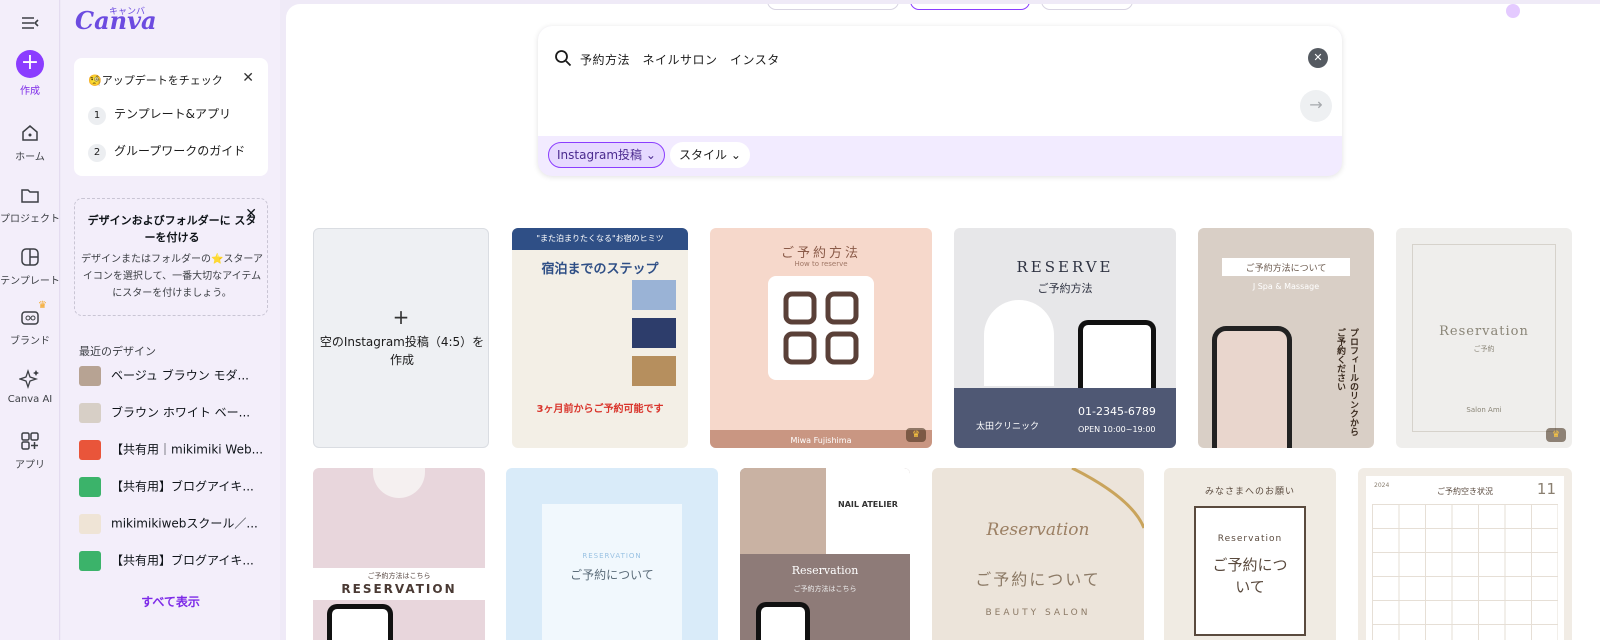  I want to click on calendar-grid, so click(1465, 572).